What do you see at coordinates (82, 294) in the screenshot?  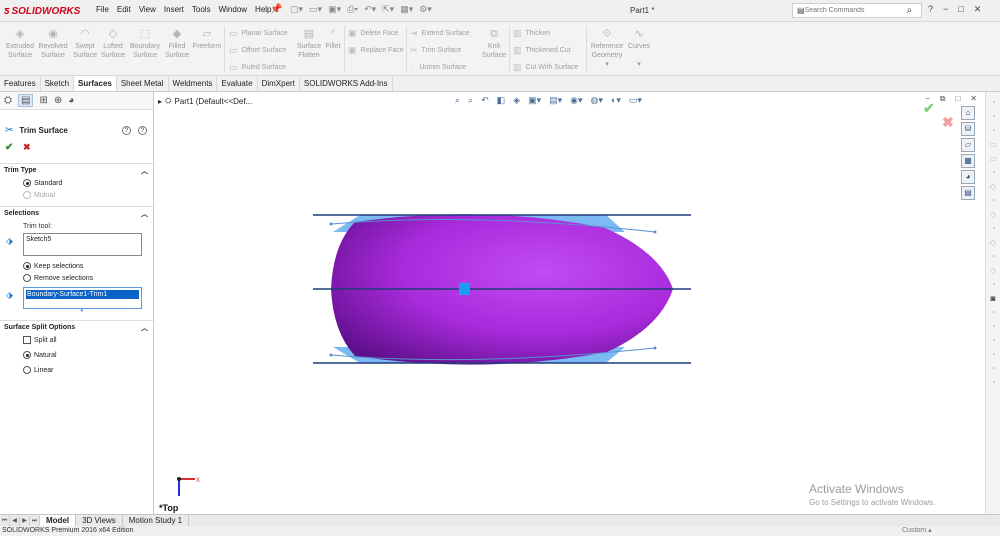 I see `selected-piece-item: Boundary-Surface1-Trim1` at bounding box center [82, 294].